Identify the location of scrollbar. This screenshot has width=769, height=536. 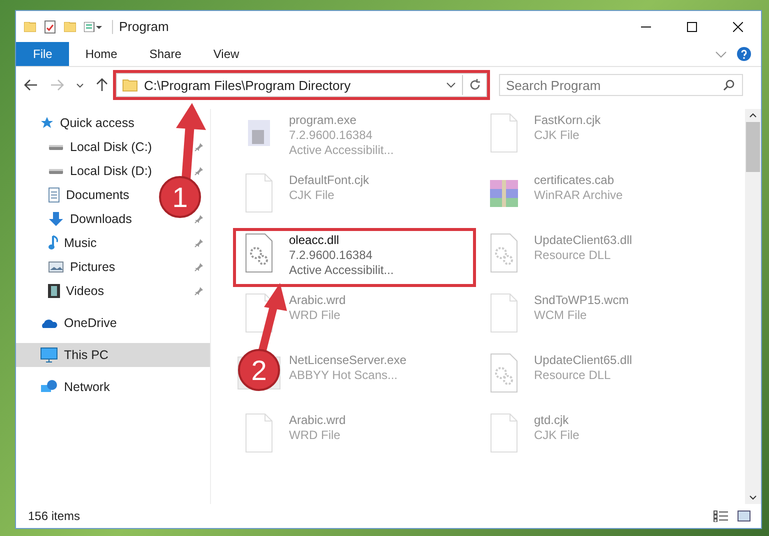
(753, 306).